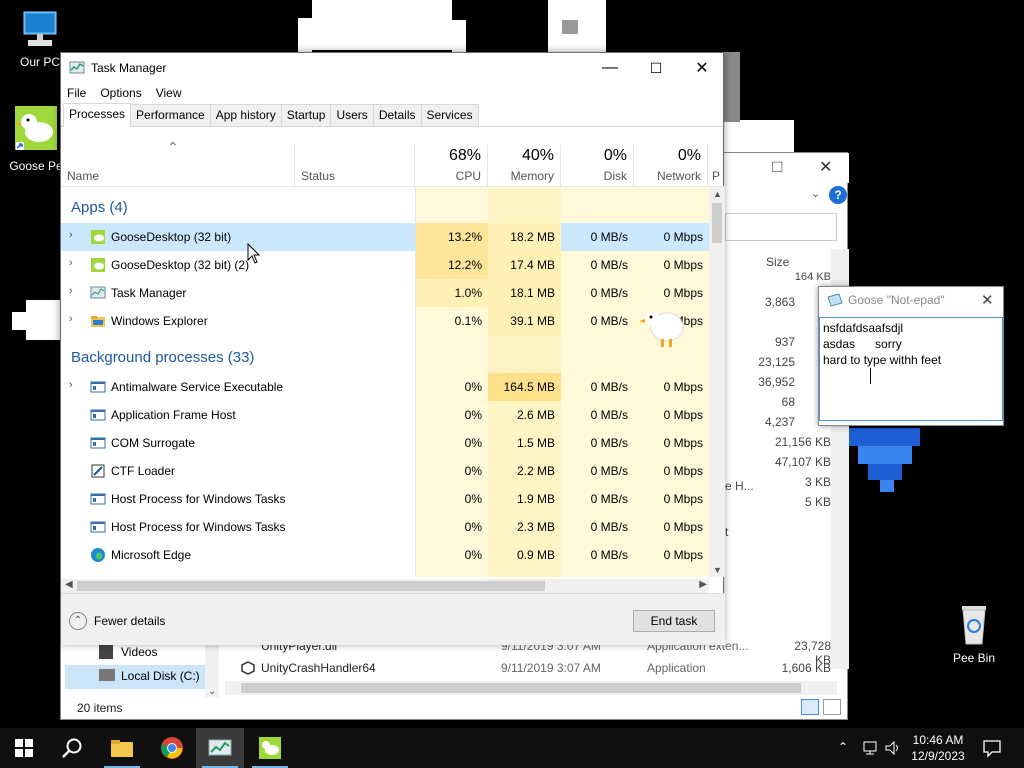 This screenshot has width=1024, height=768. What do you see at coordinates (835, 300) in the screenshot?
I see `notepad-icon` at bounding box center [835, 300].